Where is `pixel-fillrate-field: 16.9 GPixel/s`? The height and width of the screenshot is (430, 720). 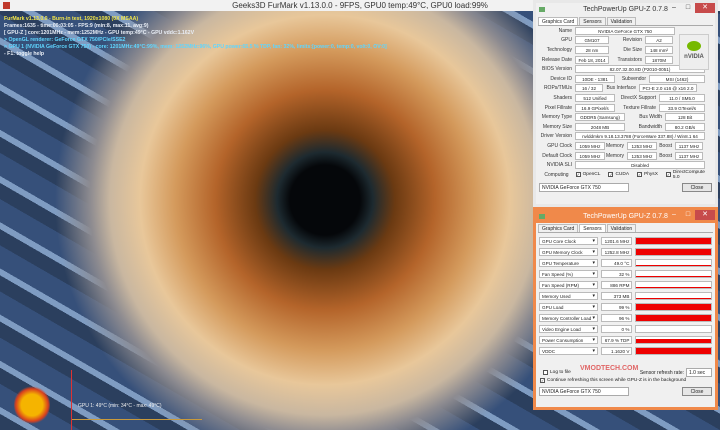 pixel-fillrate-field: 16.9 GPixel/s is located at coordinates (595, 107).